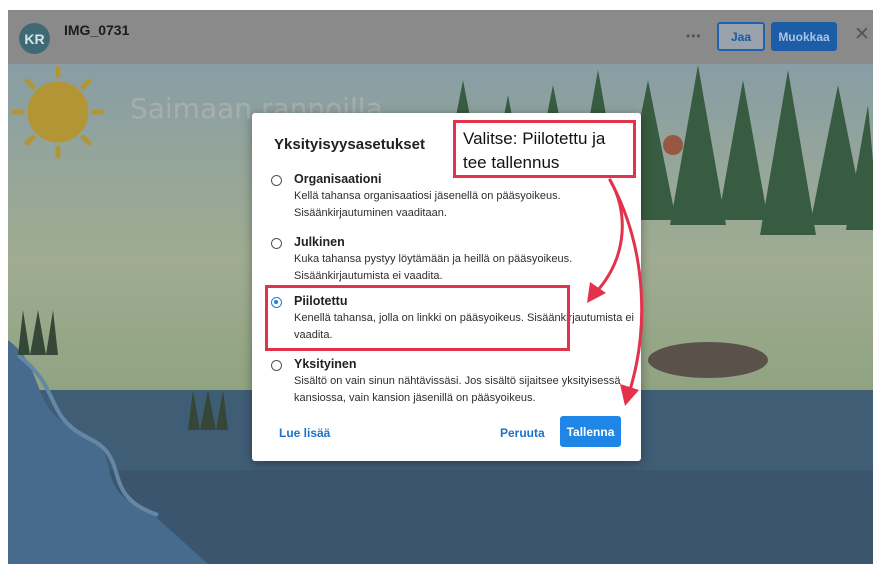  Describe the element at coordinates (522, 433) in the screenshot. I see `cancel-button: Peruuta` at that location.